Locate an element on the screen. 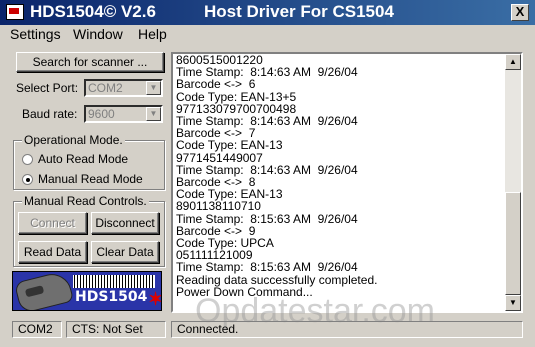 The height and width of the screenshot is (347, 535). laser-spark-icon: ✶ is located at coordinates (155, 299).